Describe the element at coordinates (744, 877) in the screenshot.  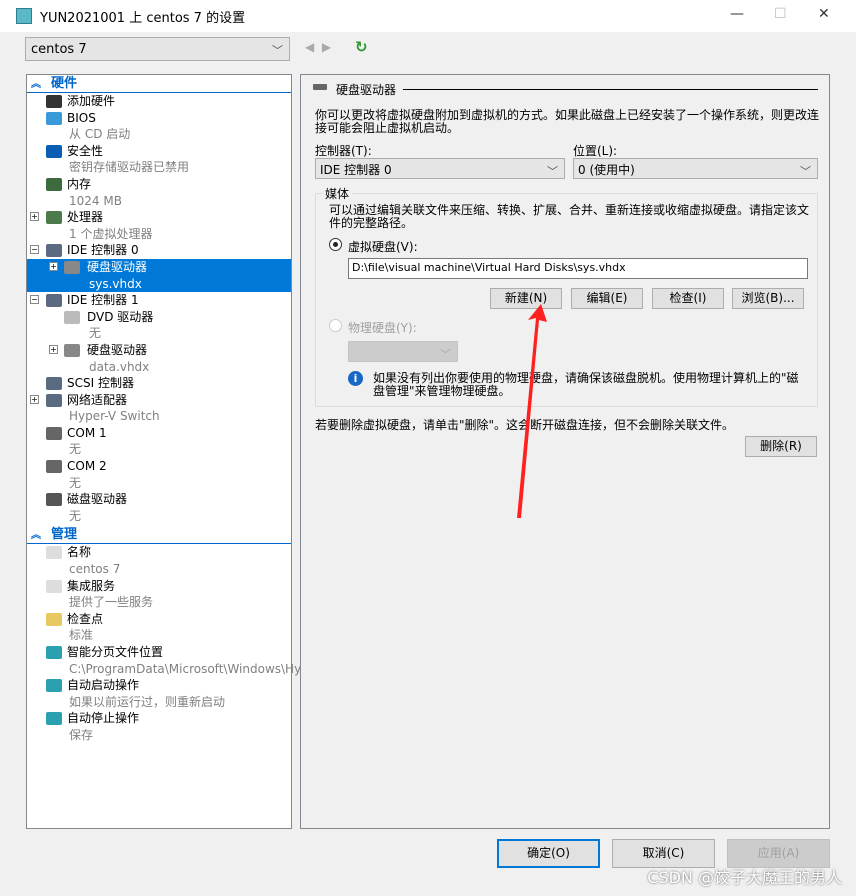
I see `watermark: CSDN @饺子大魔王的男人` at that location.